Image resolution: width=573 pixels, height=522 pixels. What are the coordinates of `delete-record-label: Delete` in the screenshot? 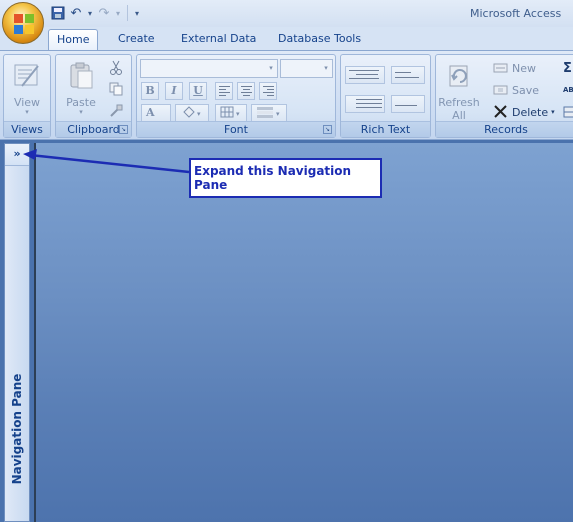 It's located at (530, 112).